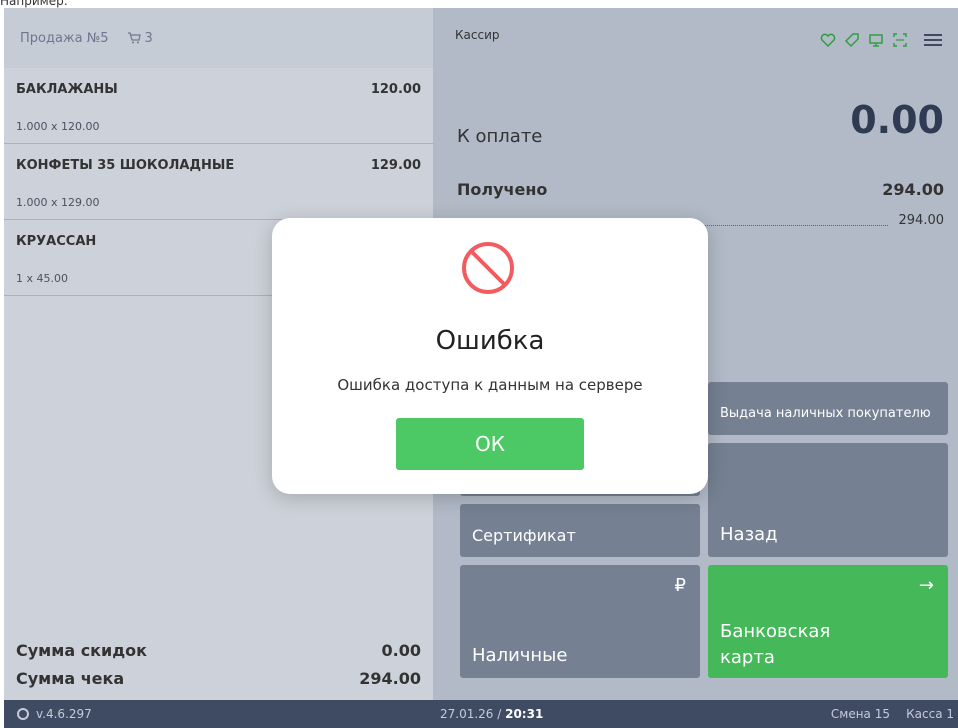  What do you see at coordinates (852, 40) in the screenshot?
I see `tag-icon` at bounding box center [852, 40].